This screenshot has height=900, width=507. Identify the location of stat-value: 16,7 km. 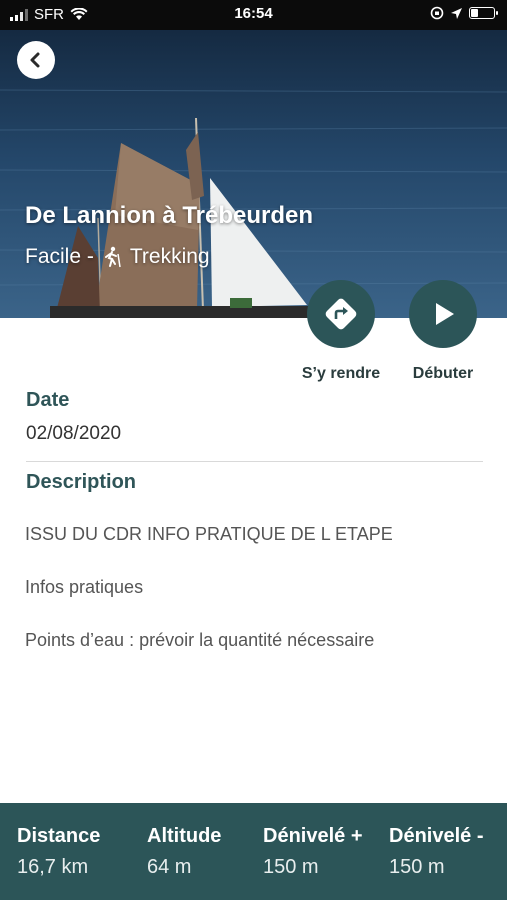
(53, 867).